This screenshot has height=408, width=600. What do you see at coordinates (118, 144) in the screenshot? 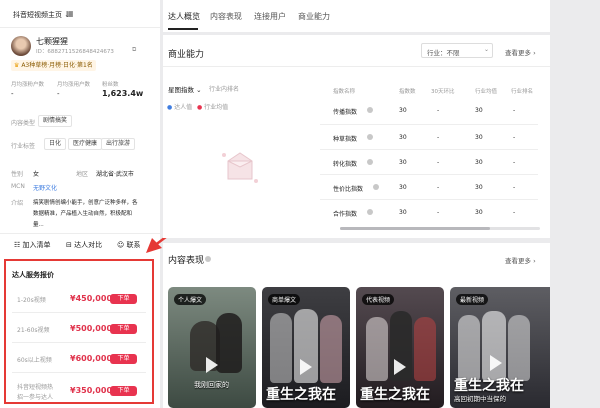
I see `industry-tag: 出行旅游` at bounding box center [118, 144].